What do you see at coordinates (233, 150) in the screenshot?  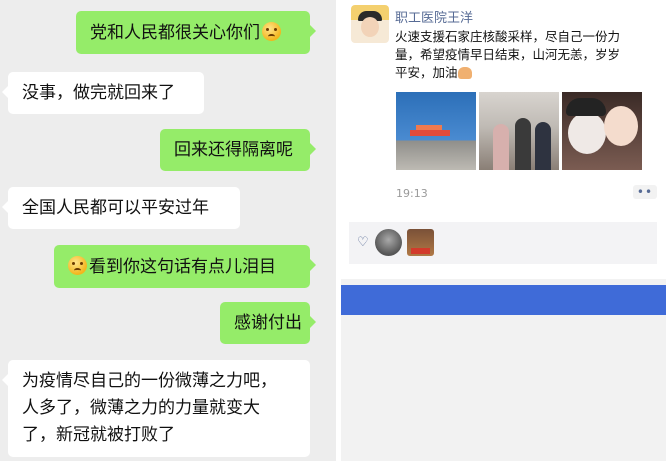 I see `message-text: 回来还得隔离呢` at bounding box center [233, 150].